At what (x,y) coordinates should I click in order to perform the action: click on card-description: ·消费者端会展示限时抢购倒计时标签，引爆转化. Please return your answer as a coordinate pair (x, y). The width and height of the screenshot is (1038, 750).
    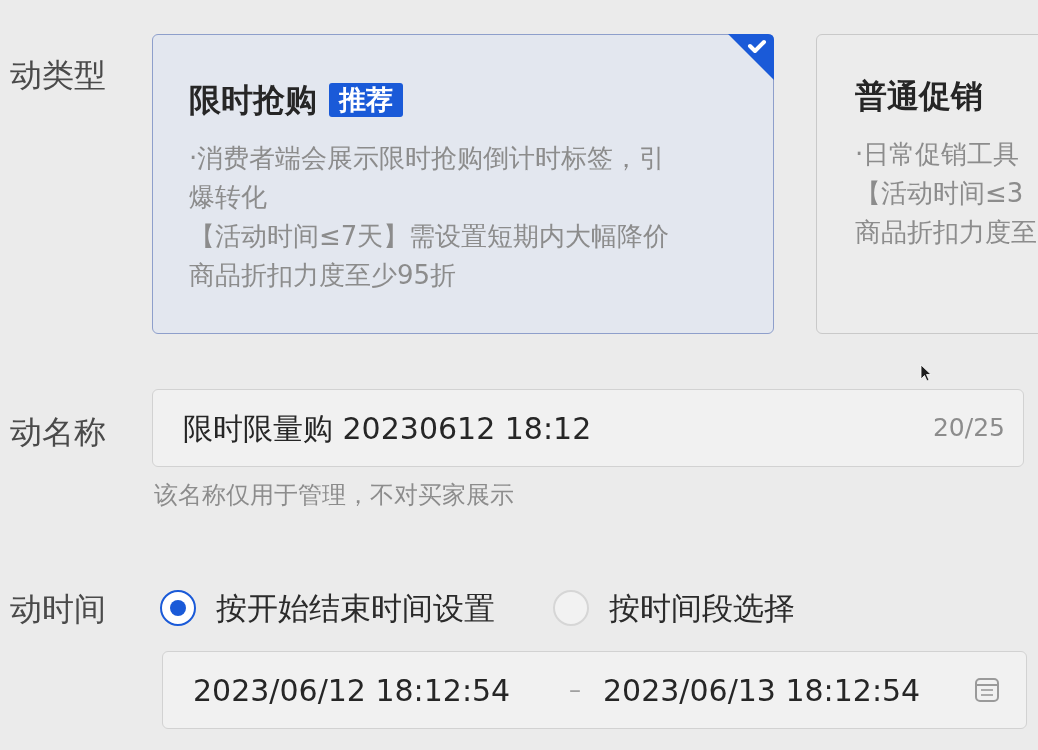
    Looking at the image, I should click on (428, 178).